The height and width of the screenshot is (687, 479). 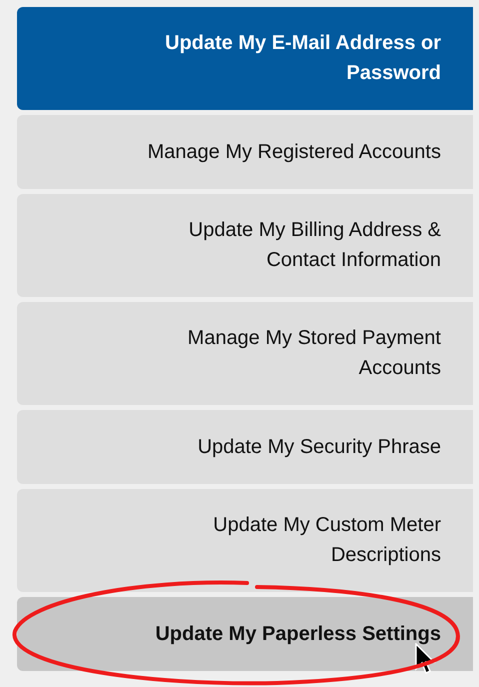 What do you see at coordinates (245, 634) in the screenshot?
I see `menu-item: Update My Paperless Settings` at bounding box center [245, 634].